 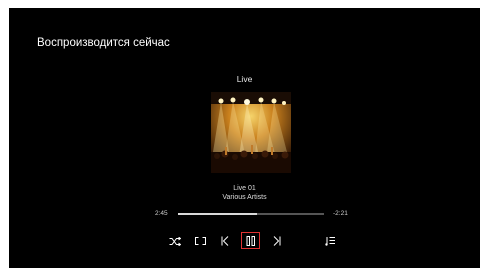 I want to click on remaining-time: -2:21, so click(x=340, y=213).